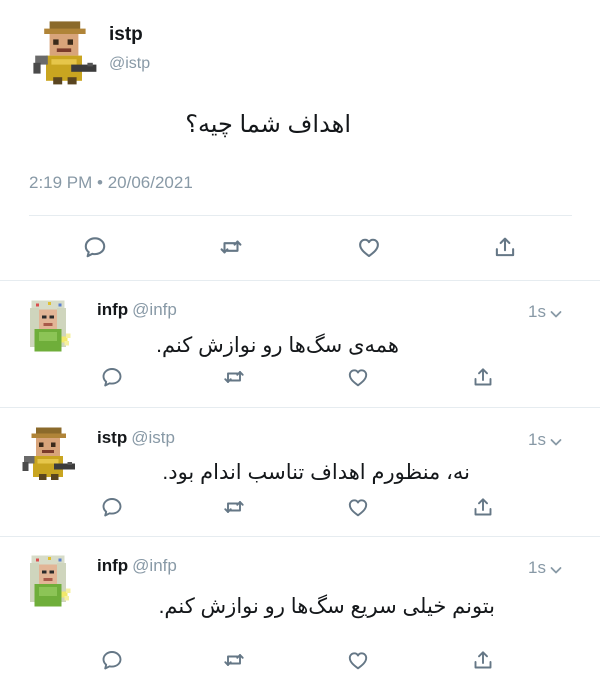 This screenshot has height=690, width=600. I want to click on tweet-text: اهداف شما چیه؟, so click(268, 124).